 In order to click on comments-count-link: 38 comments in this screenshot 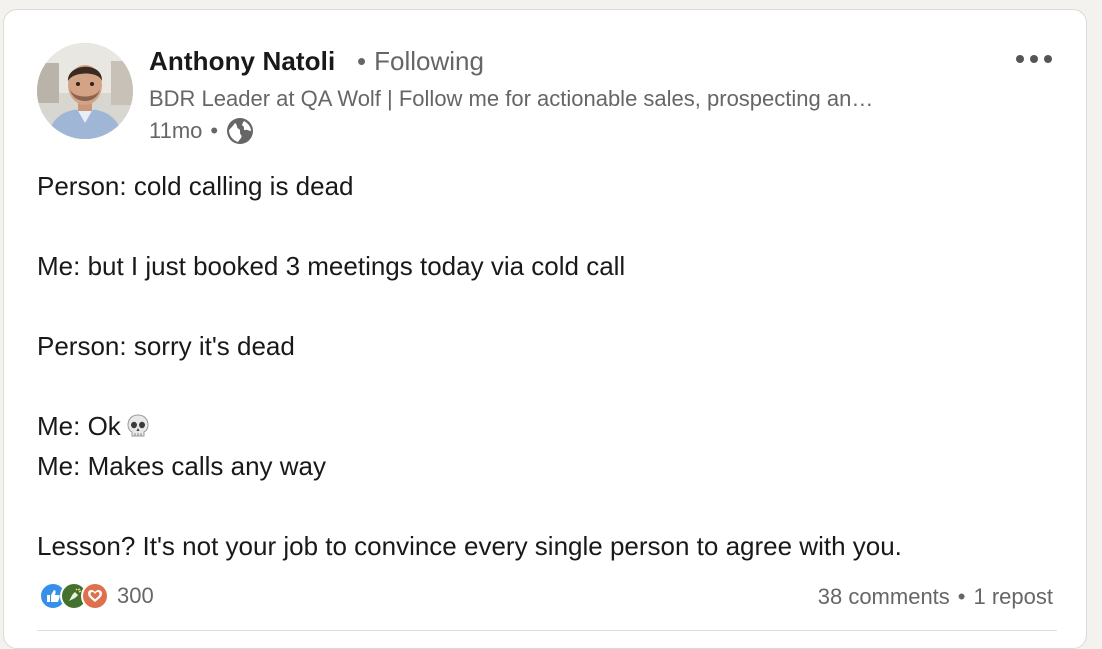, I will do `click(884, 597)`.